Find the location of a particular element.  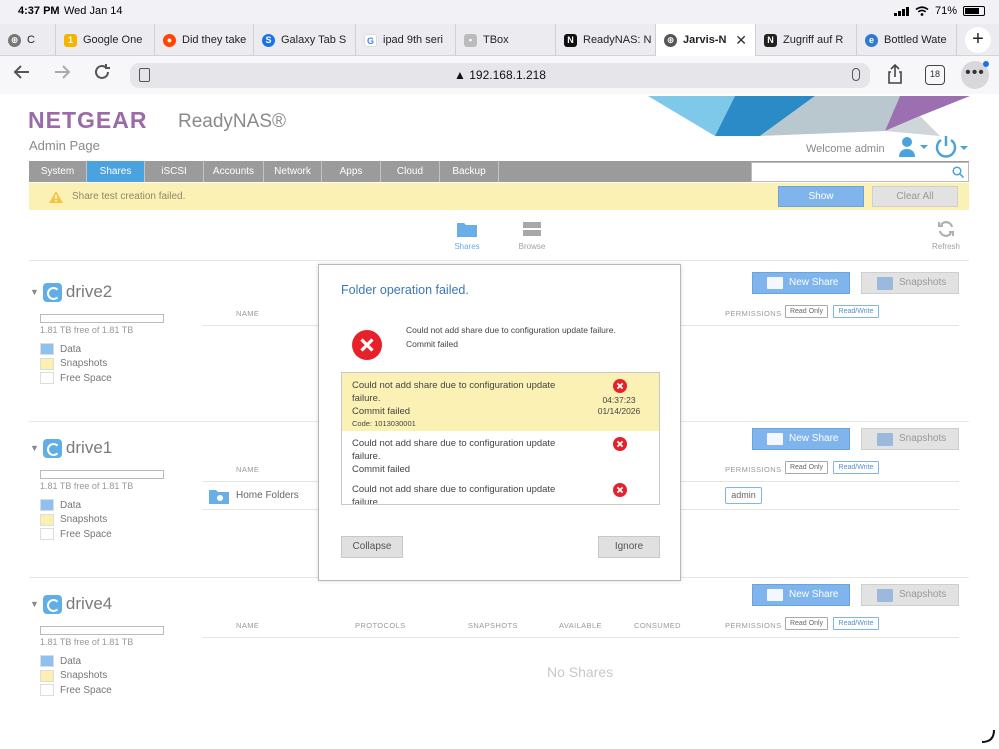

browser-toolbar: ▲ 192.168.1.218 18 ••• is located at coordinates (499, 75).